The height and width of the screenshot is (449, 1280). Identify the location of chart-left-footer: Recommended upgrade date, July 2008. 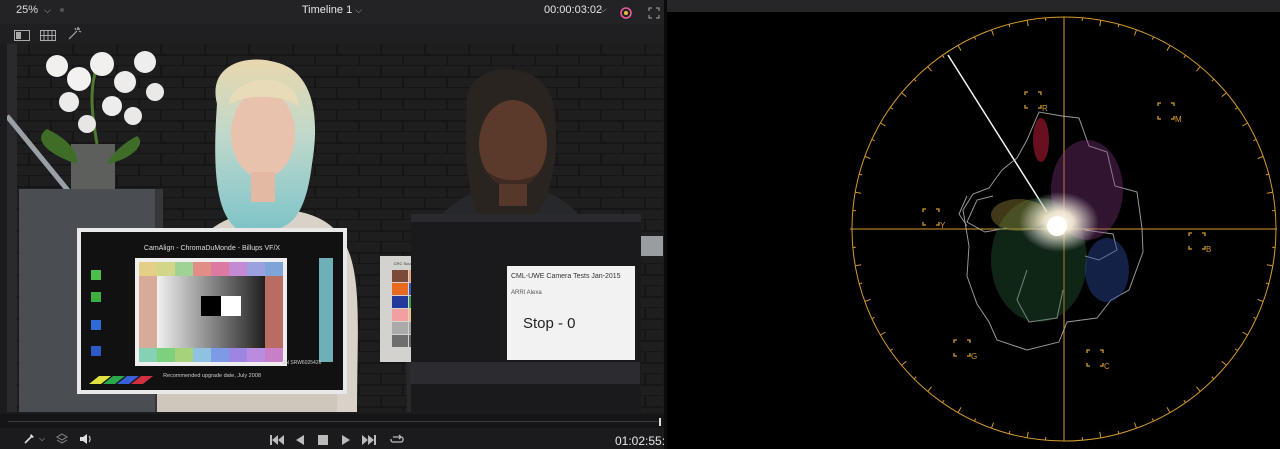
(212, 376).